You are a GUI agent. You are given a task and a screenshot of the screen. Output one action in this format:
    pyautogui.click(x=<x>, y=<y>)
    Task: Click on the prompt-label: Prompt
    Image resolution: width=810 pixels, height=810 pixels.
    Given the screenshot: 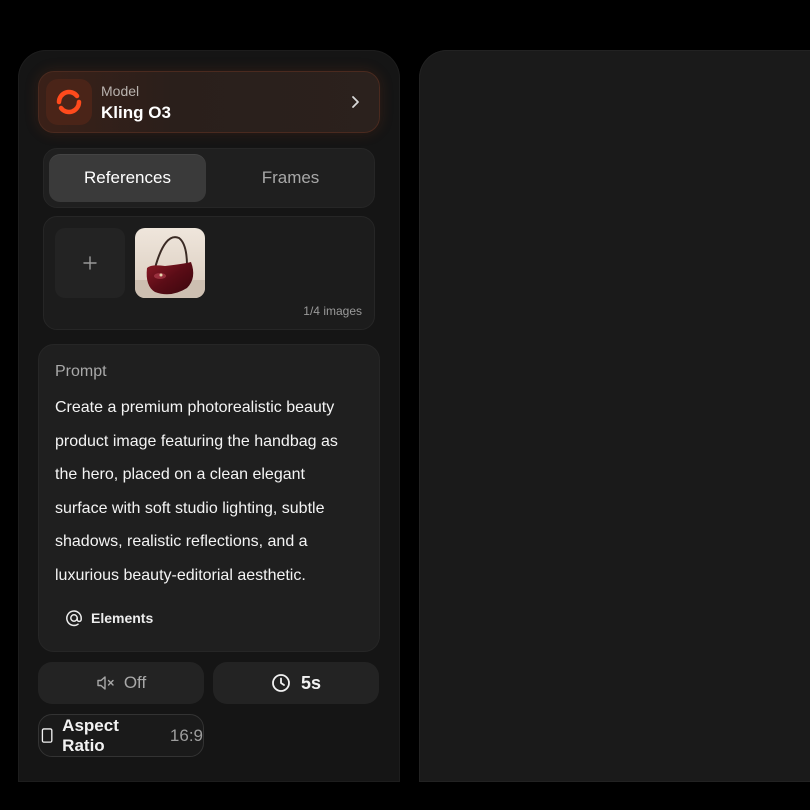 What is the action you would take?
    pyautogui.click(x=81, y=371)
    